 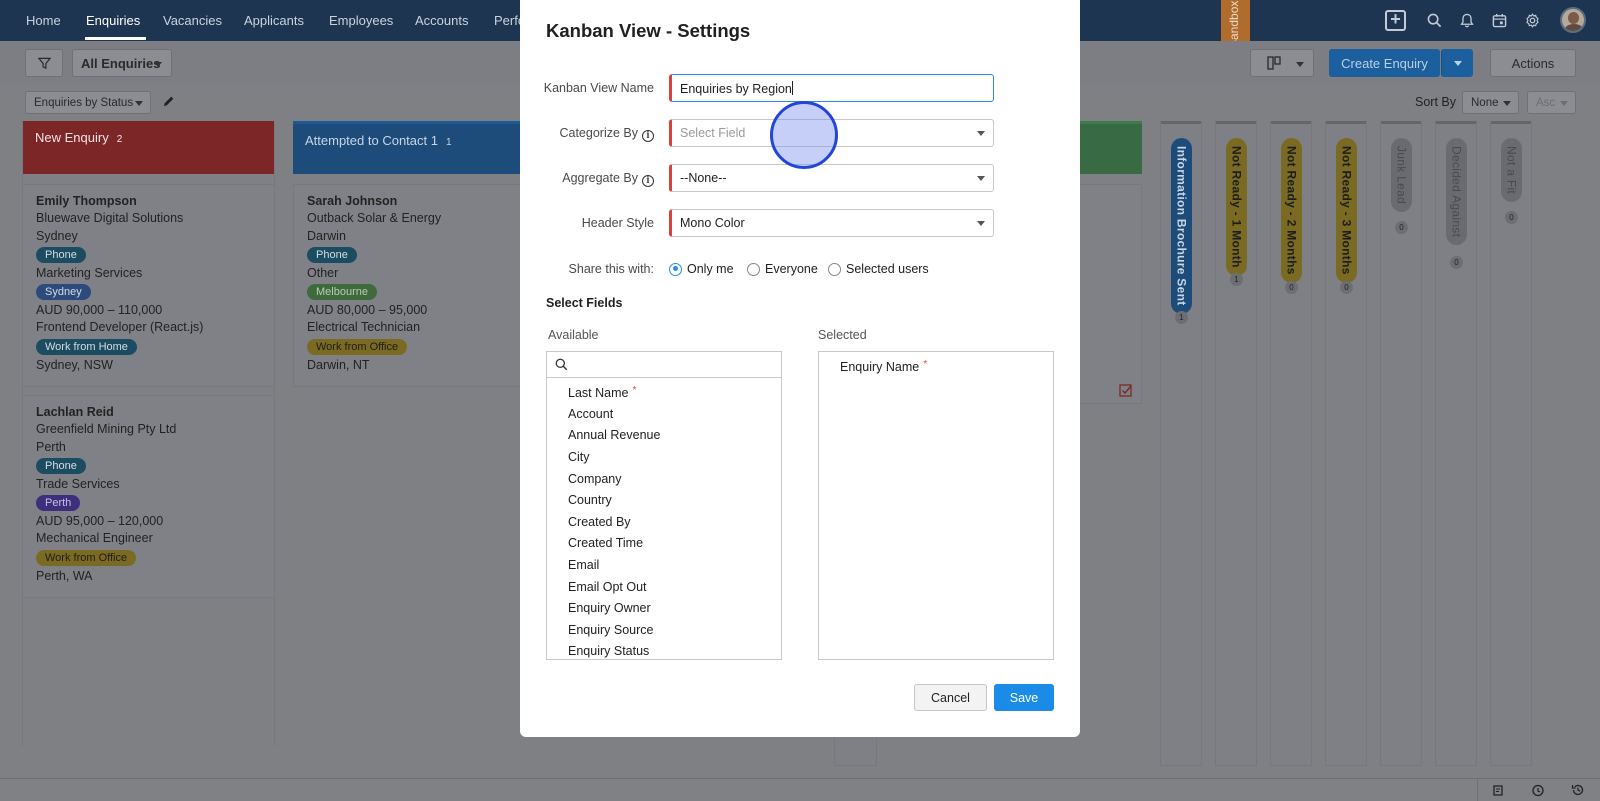 I want to click on filter-button, so click(x=44, y=63).